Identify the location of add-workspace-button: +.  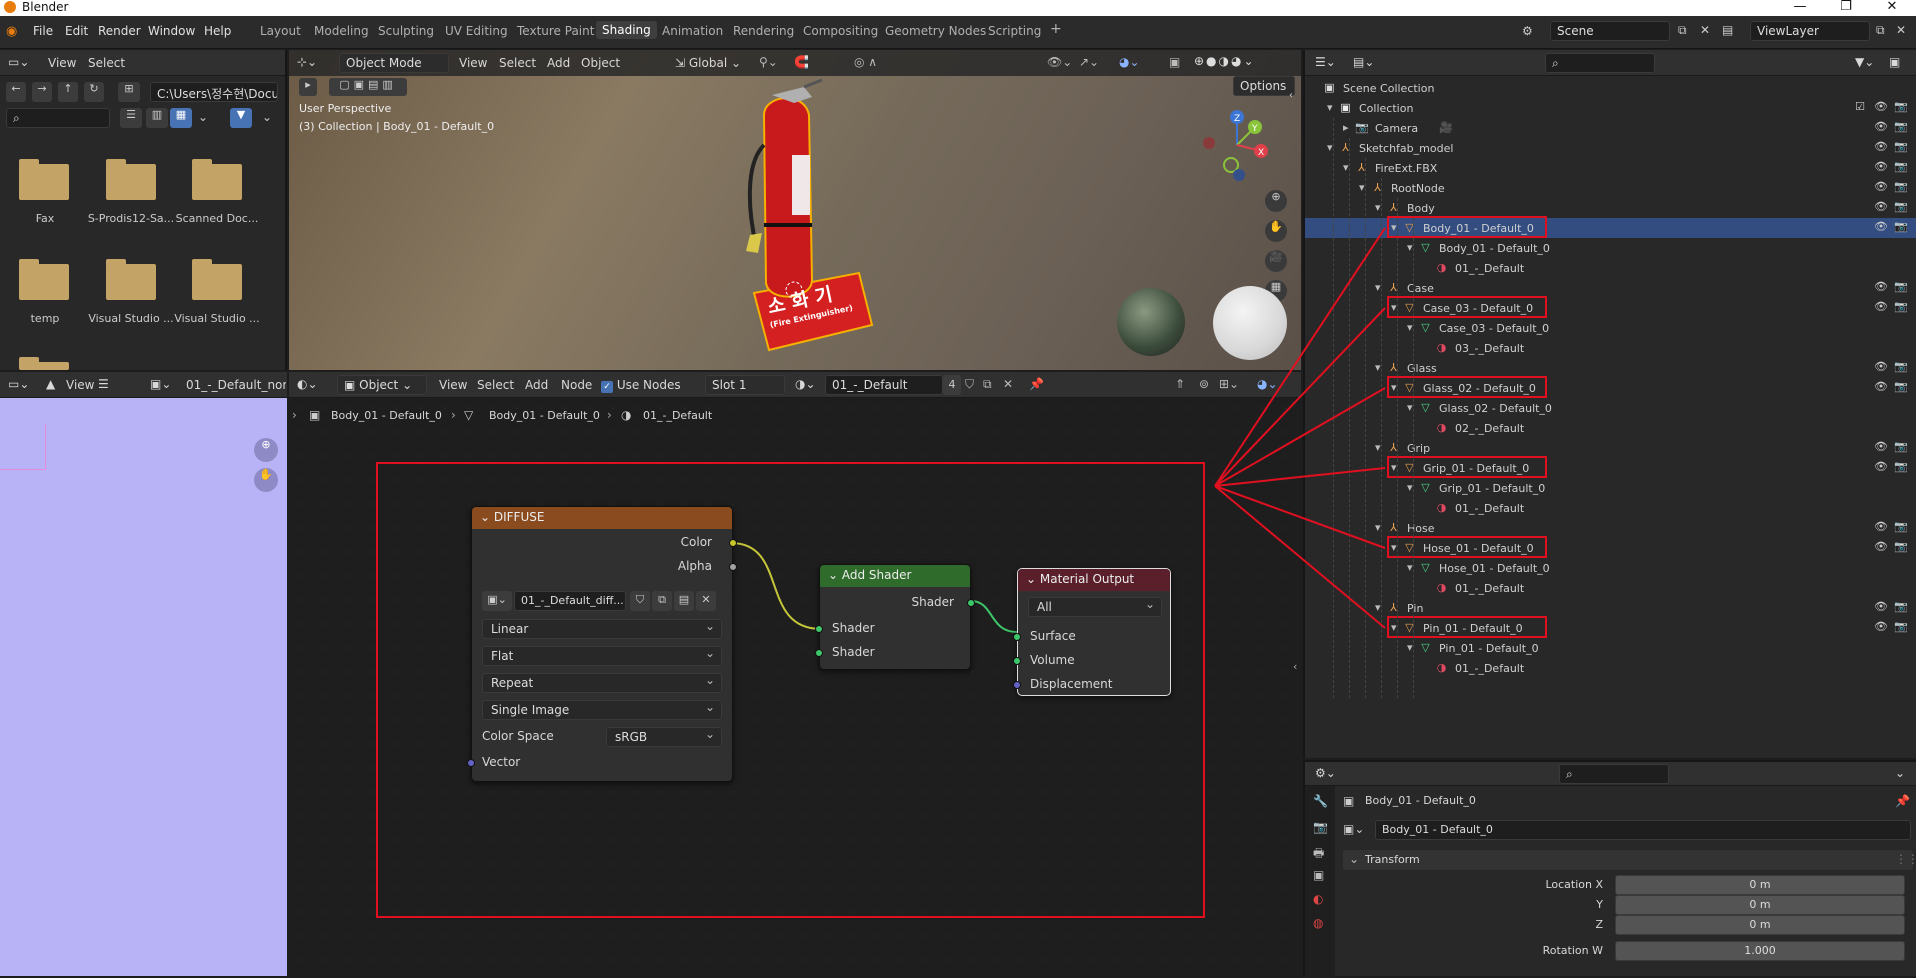
(1056, 29).